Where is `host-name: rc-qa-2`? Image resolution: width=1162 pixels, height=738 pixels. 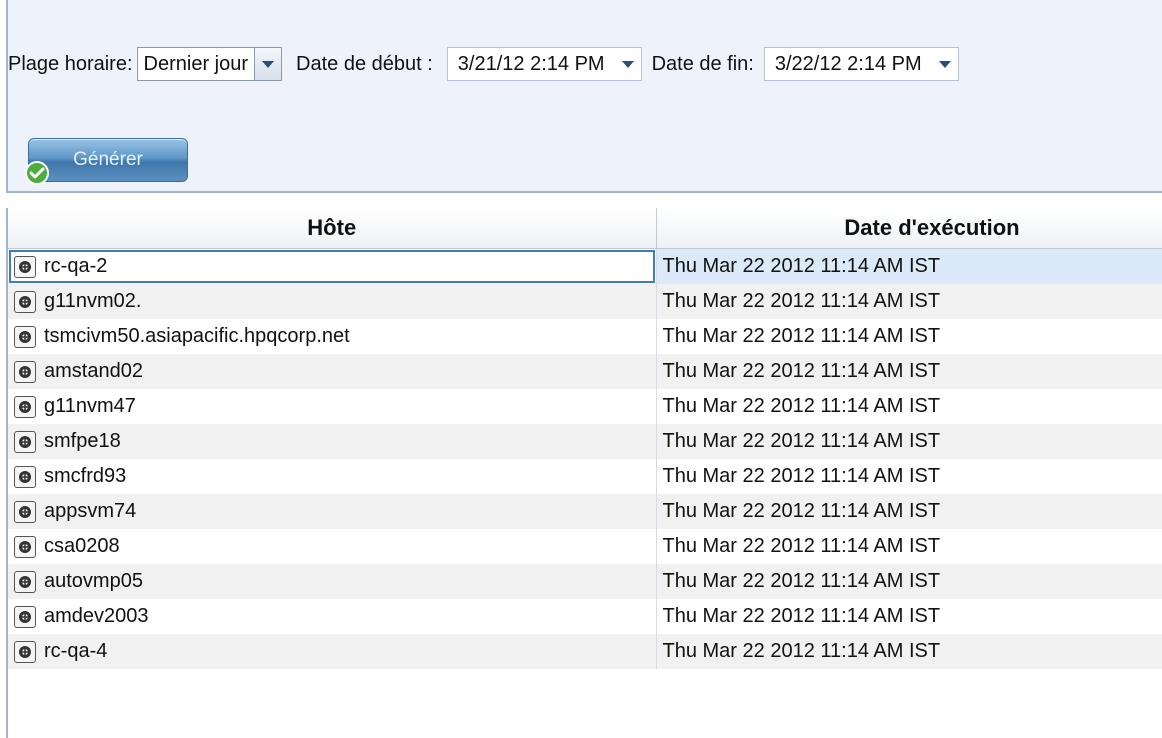
host-name: rc-qa-2 is located at coordinates (76, 266).